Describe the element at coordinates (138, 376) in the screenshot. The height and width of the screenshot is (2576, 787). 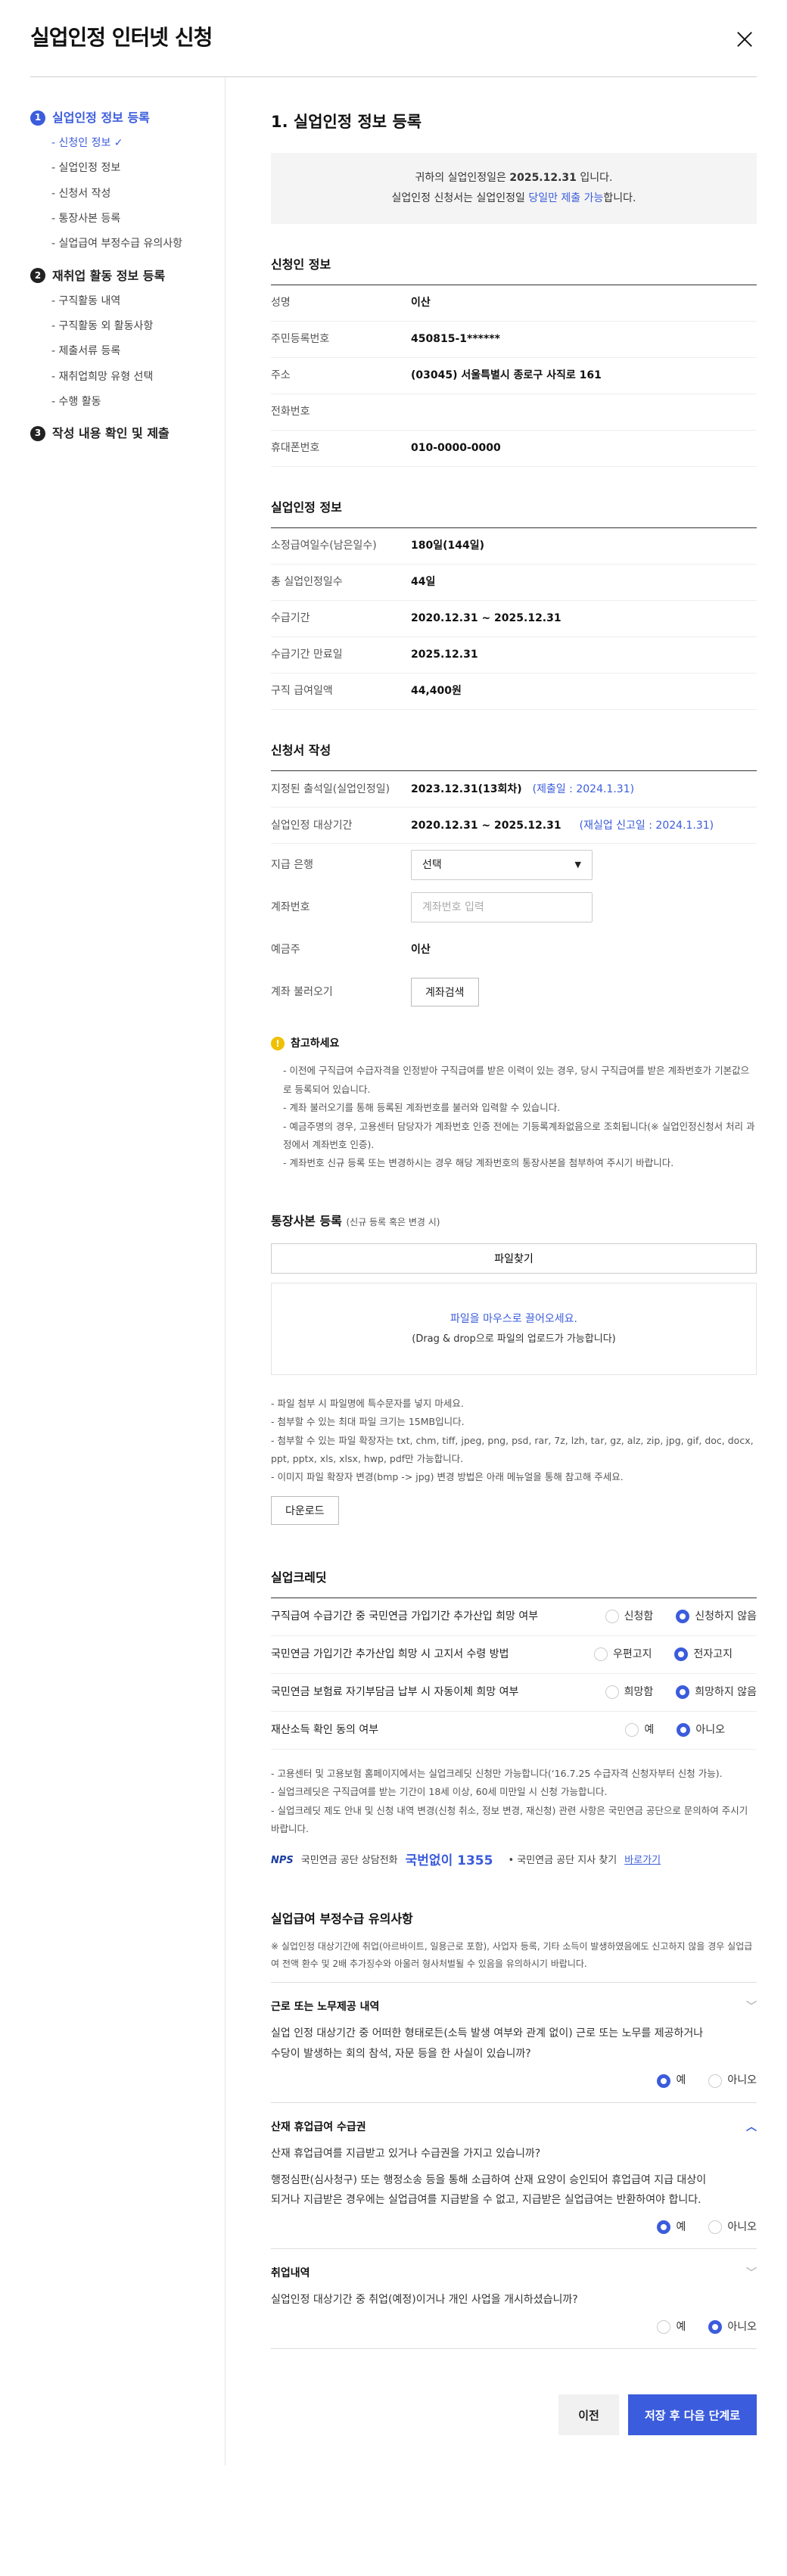
I see `sub-step-type: - 재취업희망 유형 선택` at that location.